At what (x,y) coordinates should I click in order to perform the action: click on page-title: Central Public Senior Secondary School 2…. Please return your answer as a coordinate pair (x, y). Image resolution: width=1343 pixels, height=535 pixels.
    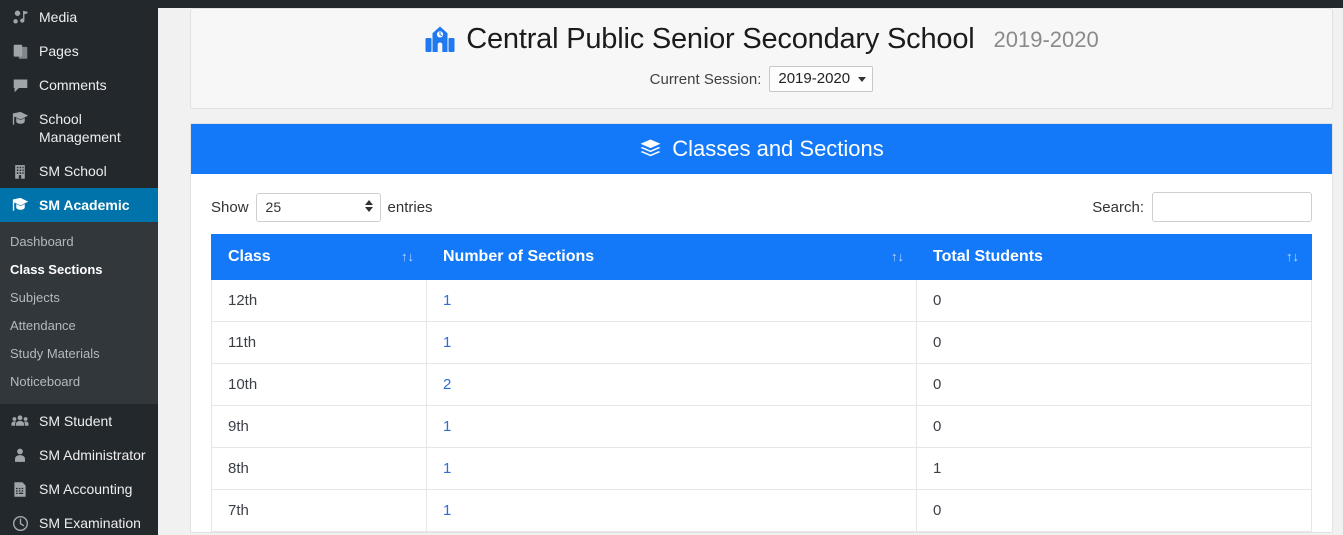
    Looking at the image, I should click on (761, 39).